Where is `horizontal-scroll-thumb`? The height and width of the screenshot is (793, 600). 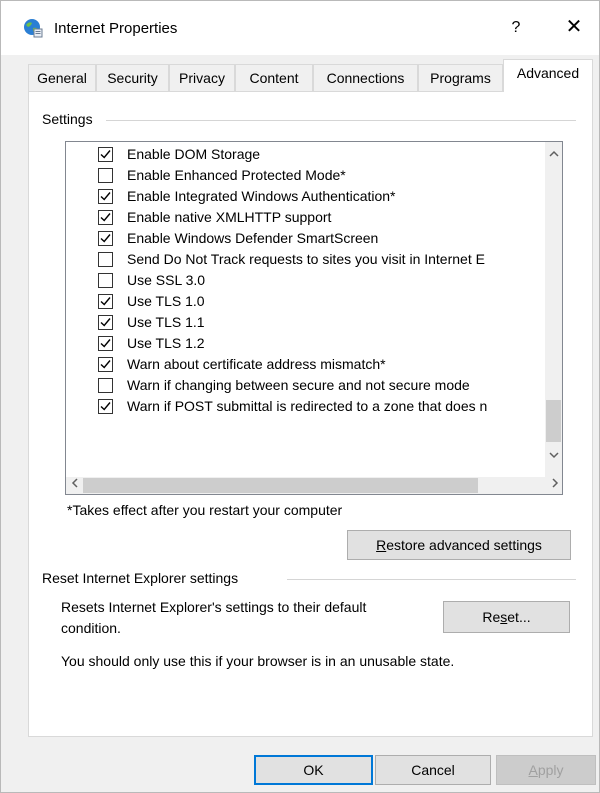 horizontal-scroll-thumb is located at coordinates (280, 485).